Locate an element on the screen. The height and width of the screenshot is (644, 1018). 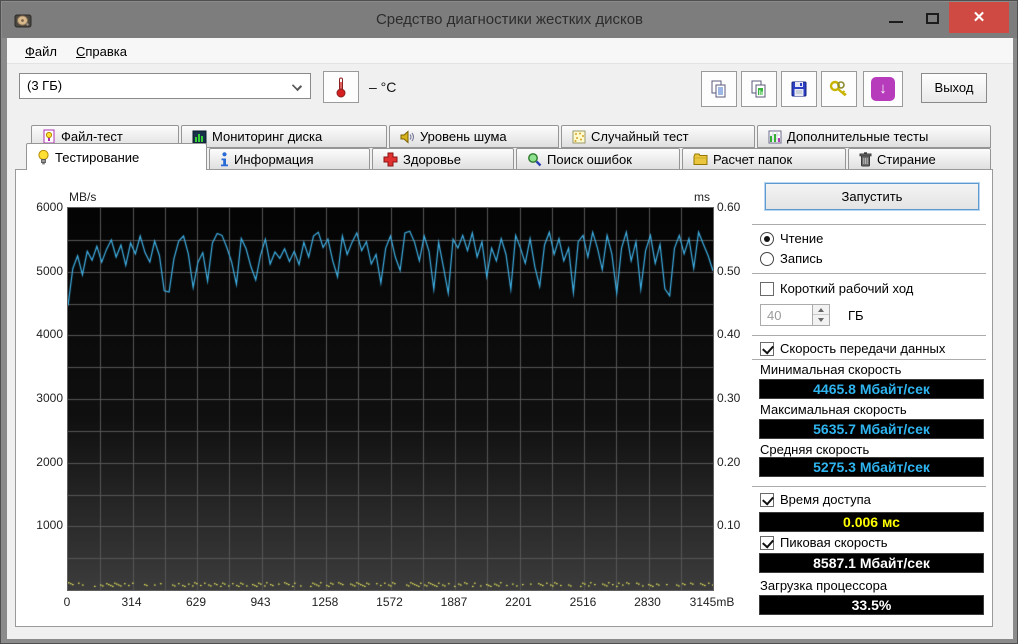
tab-info: Информация is located at coordinates (289, 159).